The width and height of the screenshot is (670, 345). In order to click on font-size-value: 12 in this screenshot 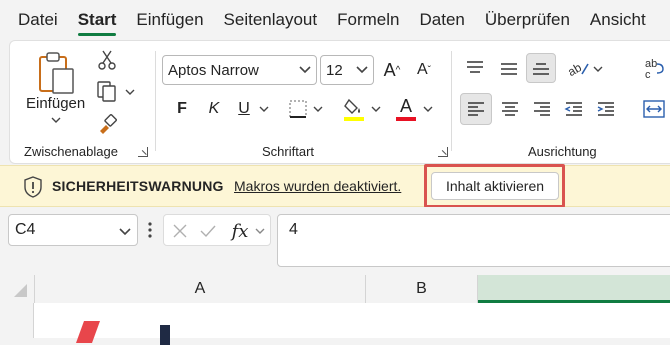, I will do `click(334, 70)`.